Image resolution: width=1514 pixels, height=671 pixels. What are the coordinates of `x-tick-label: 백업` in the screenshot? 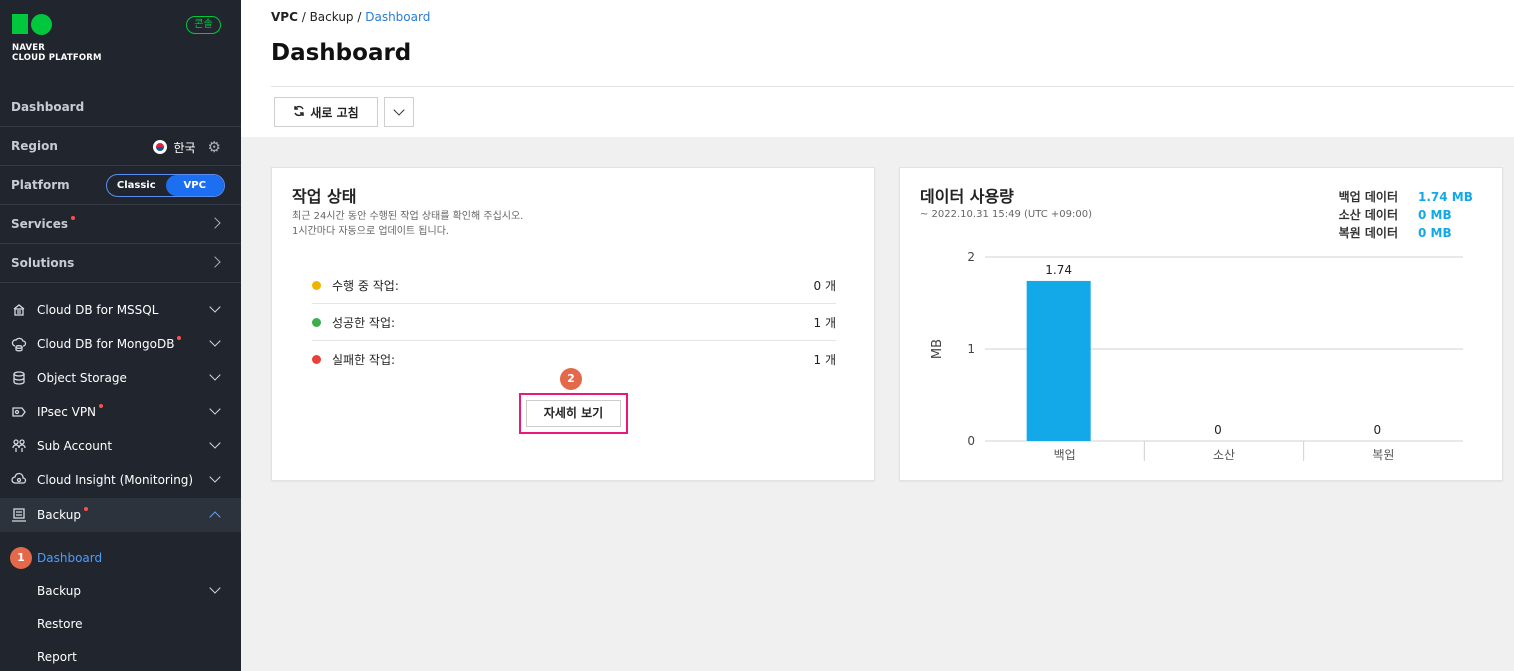 It's located at (1065, 455).